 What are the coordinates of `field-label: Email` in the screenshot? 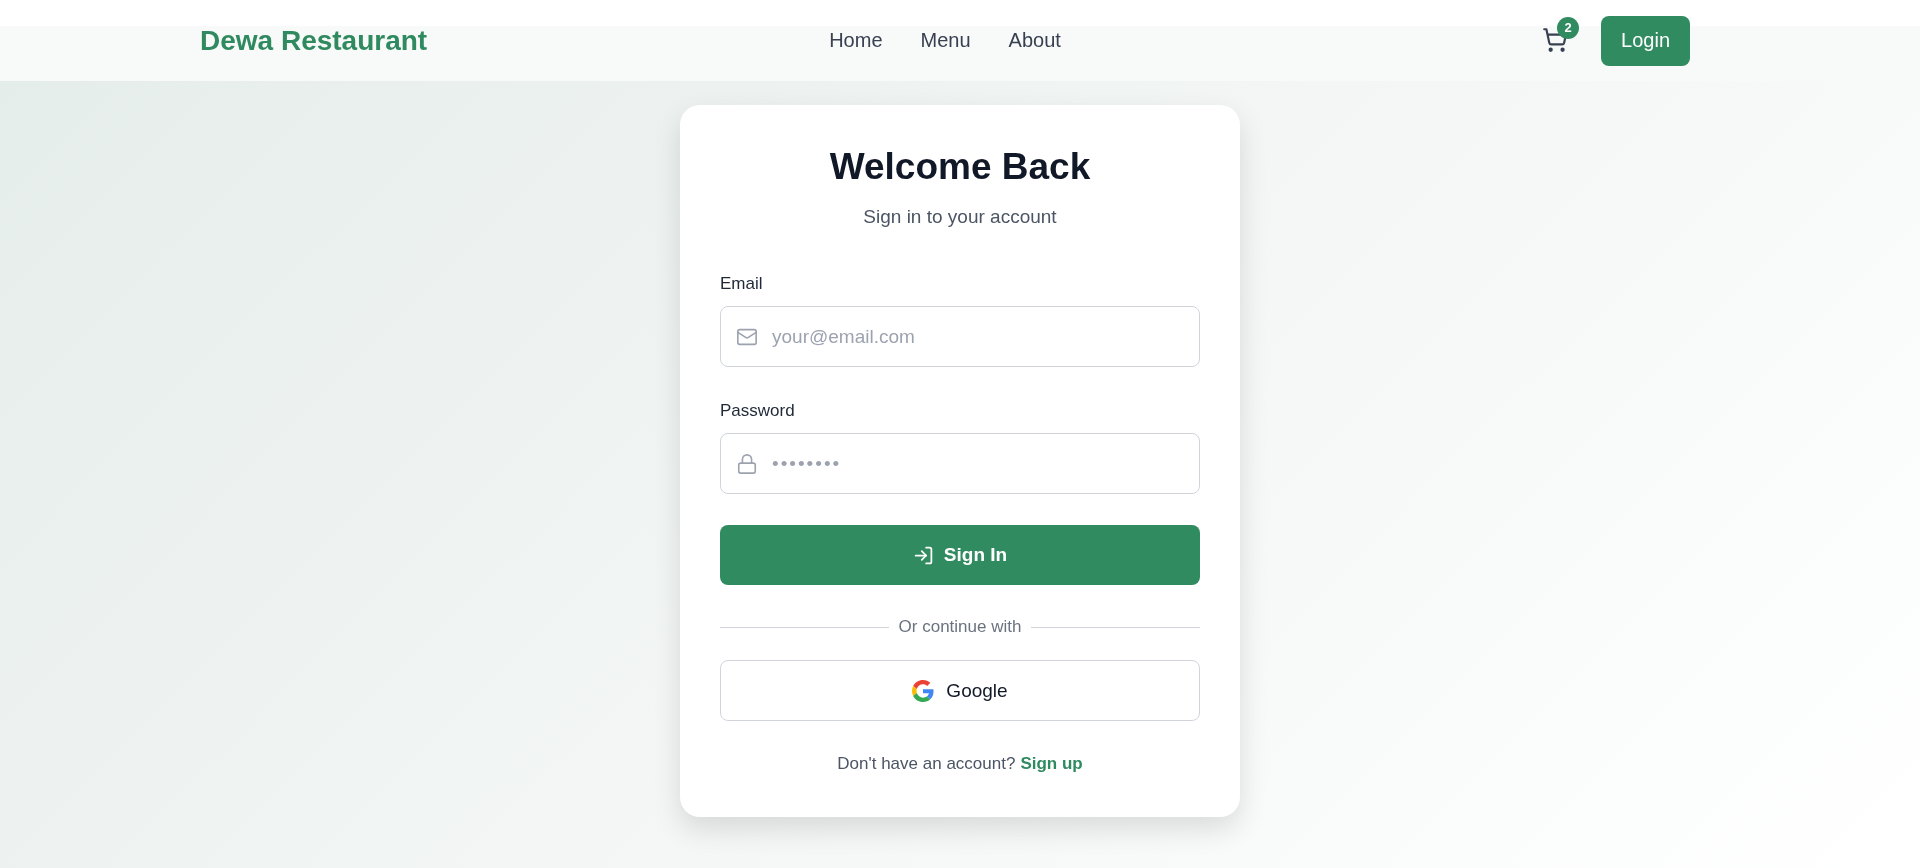 It's located at (741, 284).